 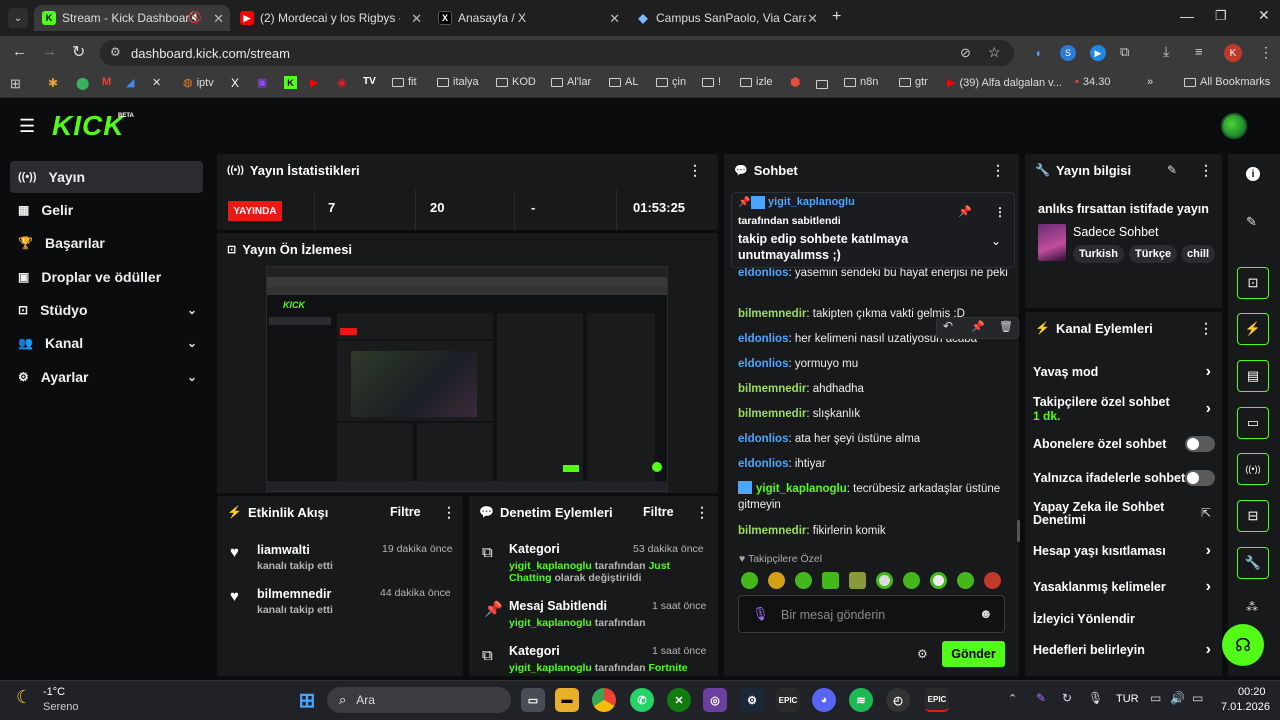 I want to click on extension-icon: ▶, so click(x=1098, y=53).